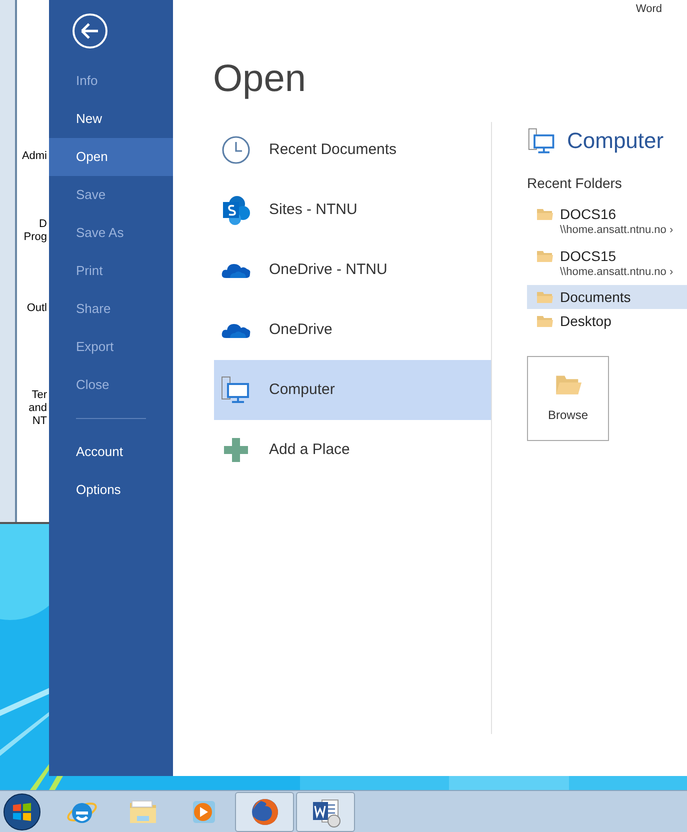 This screenshot has height=832, width=687. What do you see at coordinates (36, 237) in the screenshot?
I see `desktop-icon-label: Prog` at bounding box center [36, 237].